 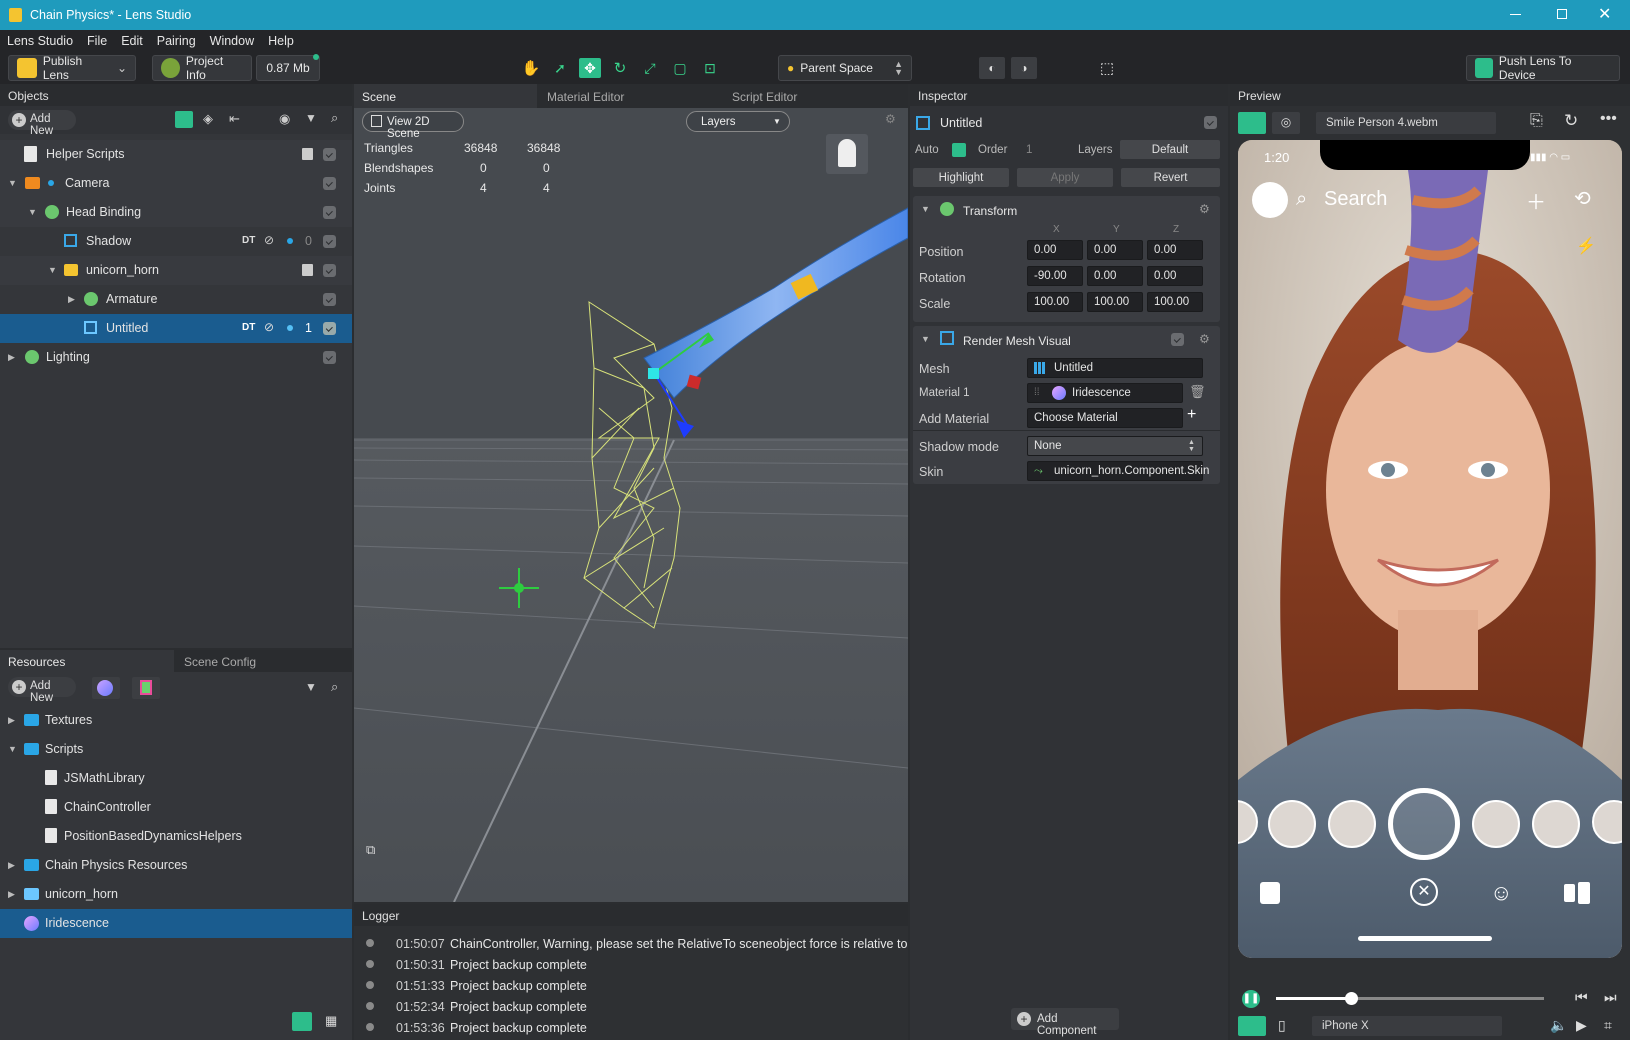 What do you see at coordinates (816, 96) in the screenshot?
I see `tab-script-editor: Script Editor` at bounding box center [816, 96].